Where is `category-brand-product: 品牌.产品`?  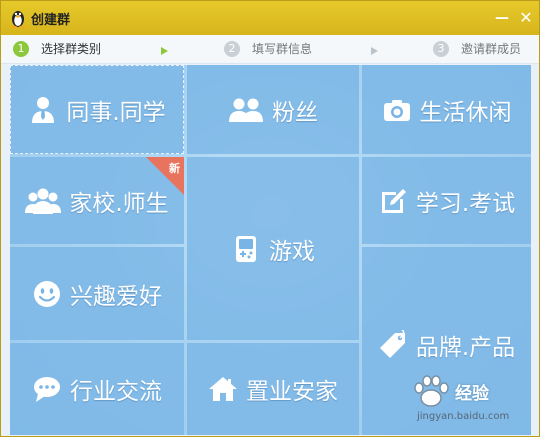 category-brand-product: 品牌.产品 is located at coordinates (446, 341).